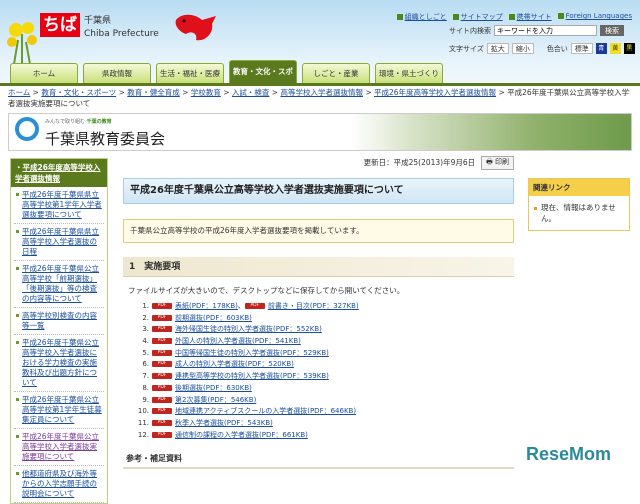  Describe the element at coordinates (190, 73) in the screenshot. I see `nav-tab-living: 生活・福祉・医療` at that location.